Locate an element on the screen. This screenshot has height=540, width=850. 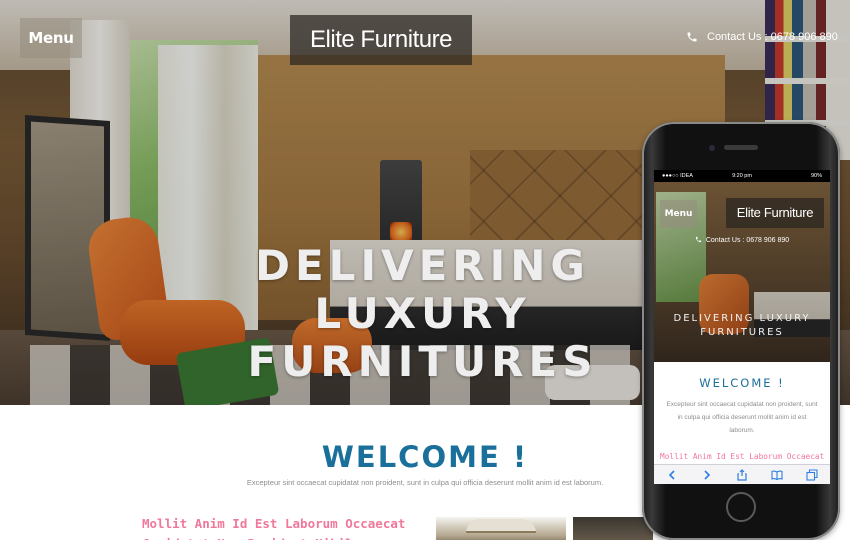
mobile-site-logo: Elite Furniture is located at coordinates (775, 213).